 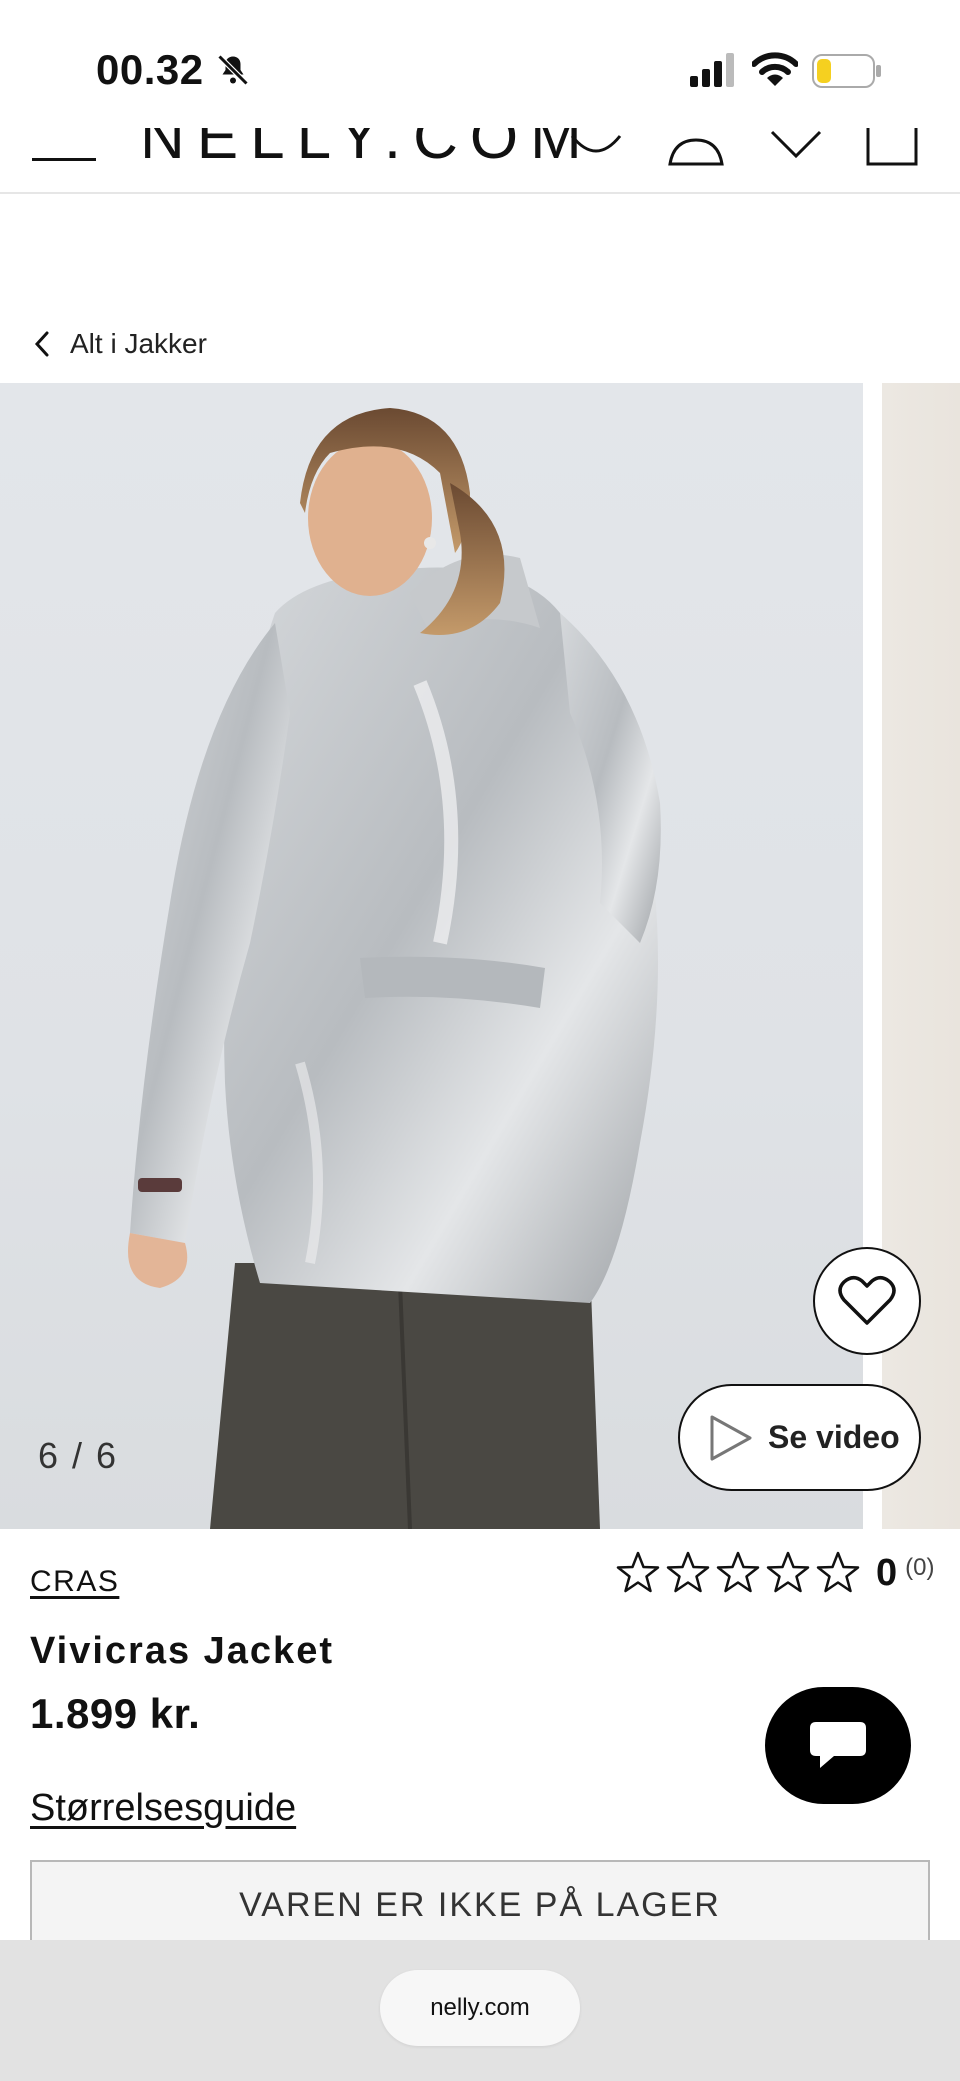 I want to click on size-guide-link: Størrelsesguide, so click(x=163, y=1808).